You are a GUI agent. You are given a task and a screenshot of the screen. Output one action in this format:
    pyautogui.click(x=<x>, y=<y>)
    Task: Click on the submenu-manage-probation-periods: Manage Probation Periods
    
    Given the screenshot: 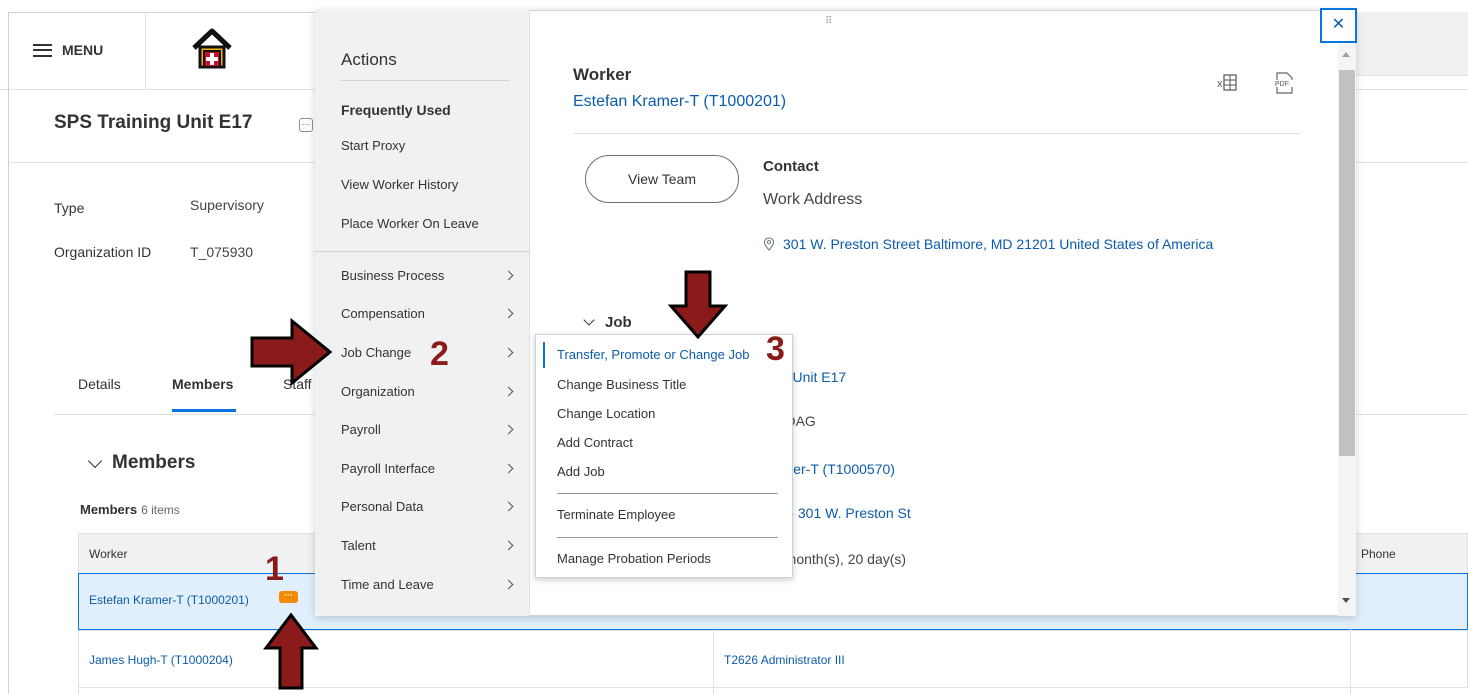 What is the action you would take?
    pyautogui.click(x=634, y=558)
    